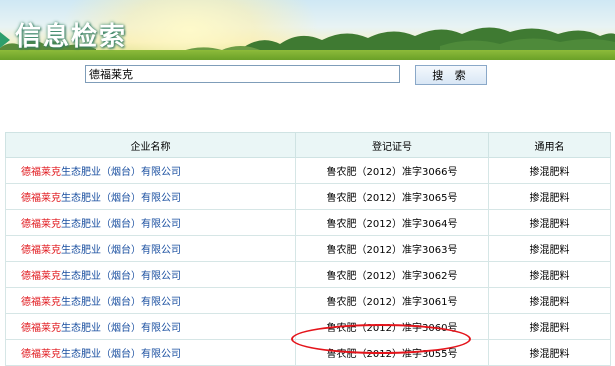  Describe the element at coordinates (392, 170) in the screenshot. I see `registration-number-cell: 鲁农肥（2012）准字3066号` at that location.